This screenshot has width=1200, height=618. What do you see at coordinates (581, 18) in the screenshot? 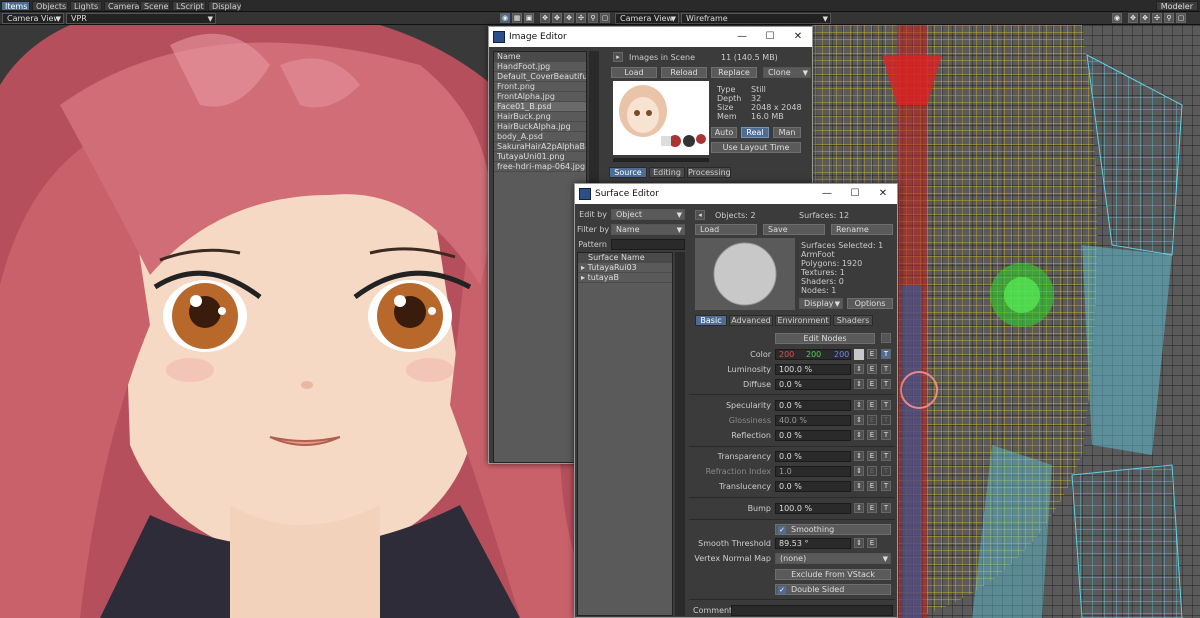
I see `orbit-icon: ✣` at bounding box center [581, 18].